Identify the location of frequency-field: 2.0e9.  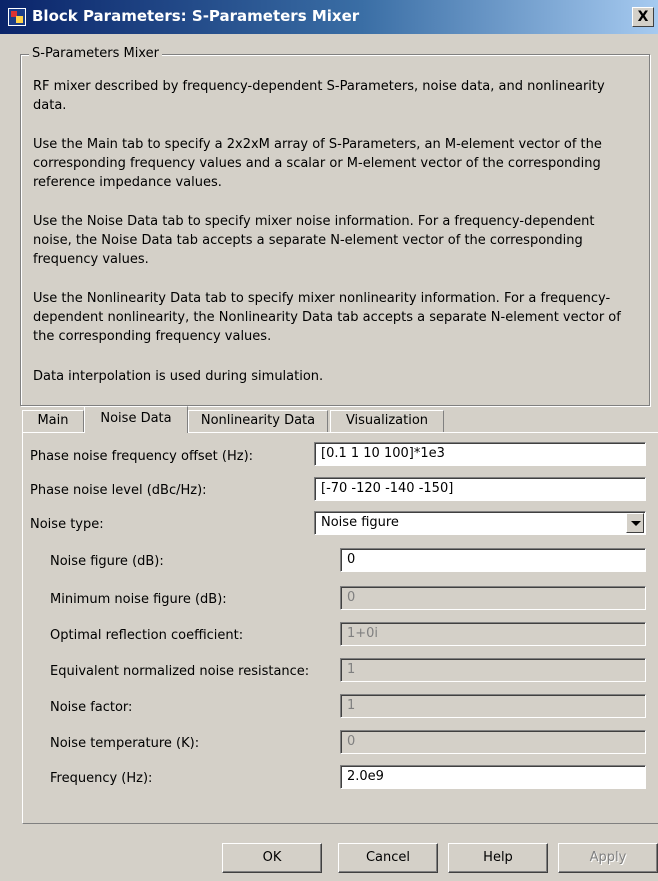
(493, 777).